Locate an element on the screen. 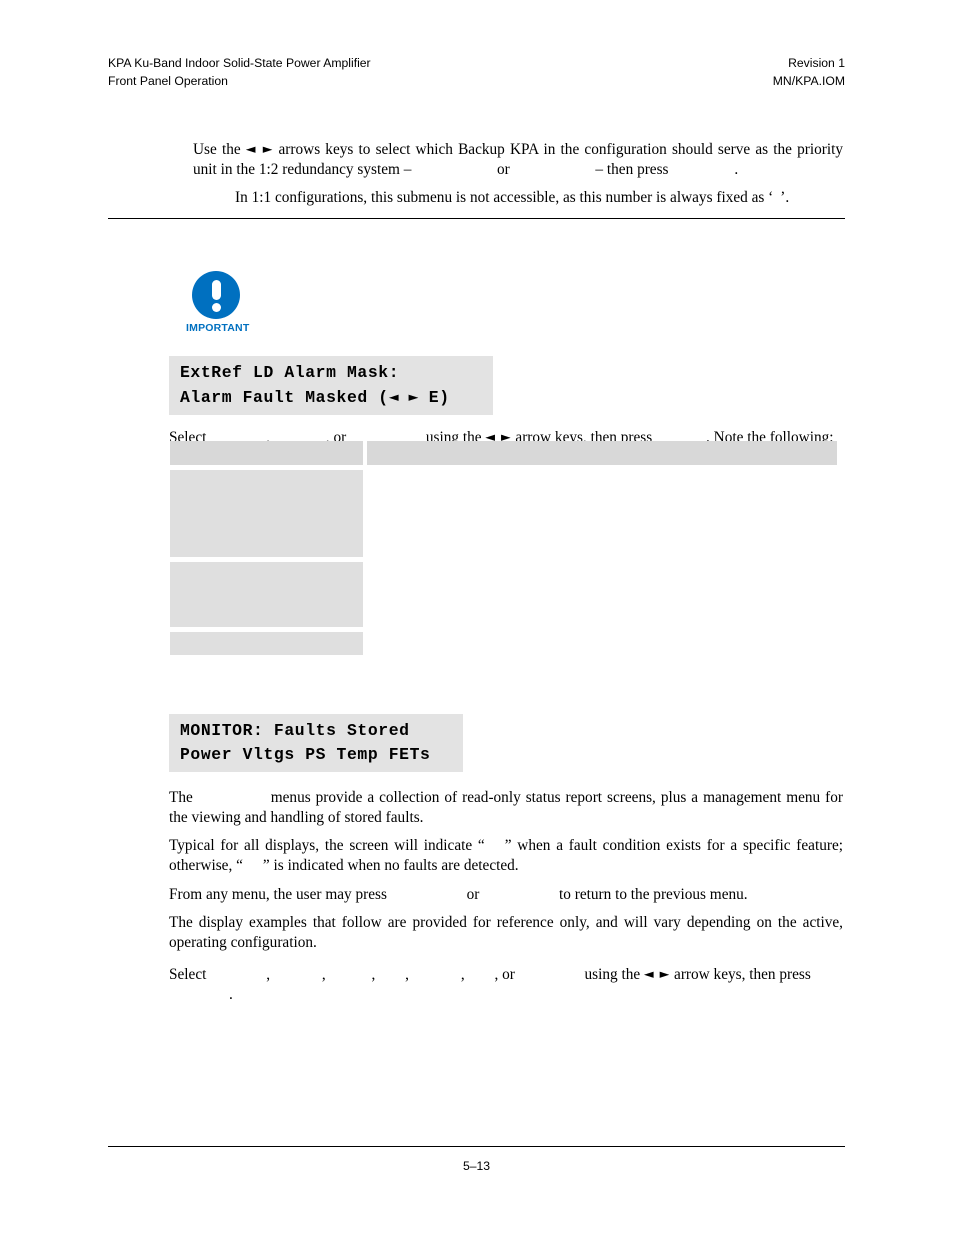  important-label: IMPORTANT is located at coordinates (218, 328).